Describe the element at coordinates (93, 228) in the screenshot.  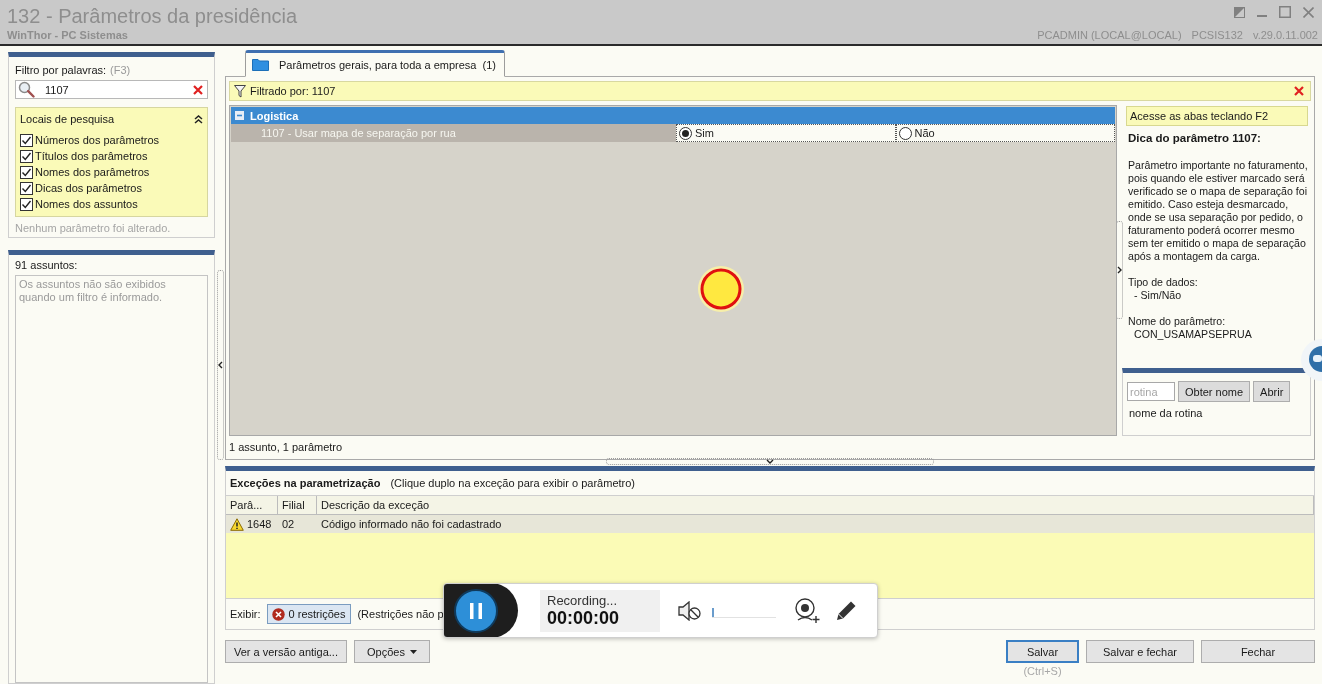
I see `status-text: Nenhum parâmetro foi alterado.` at that location.